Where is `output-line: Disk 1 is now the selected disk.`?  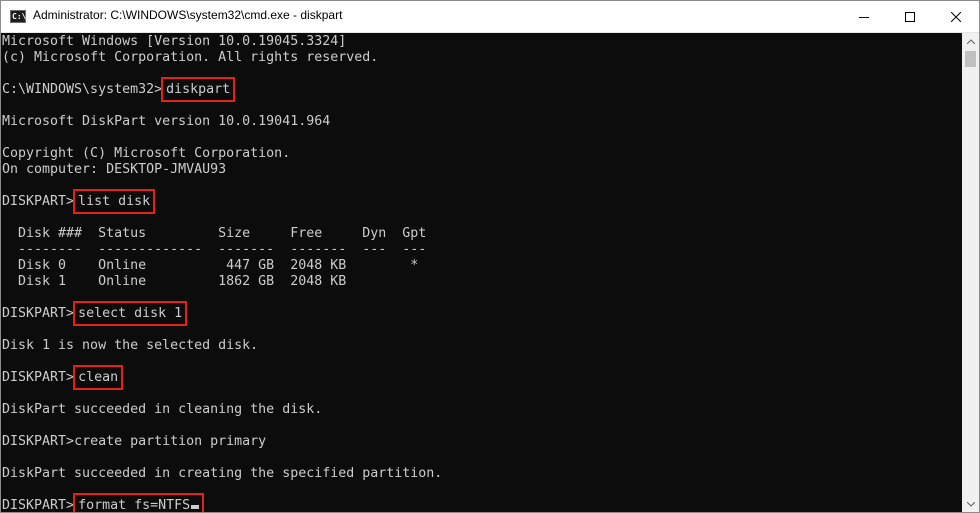 output-line: Disk 1 is now the selected disk. is located at coordinates (130, 345).